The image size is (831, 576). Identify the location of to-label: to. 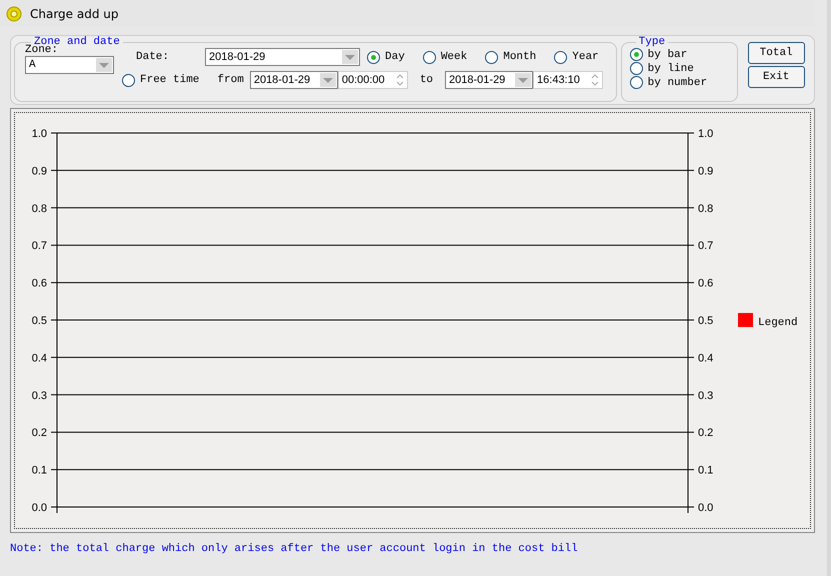
(427, 80).